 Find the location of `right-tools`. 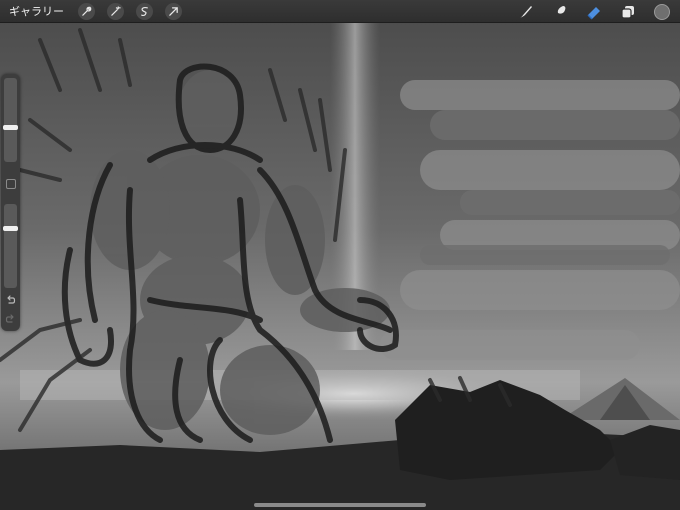

right-tools is located at coordinates (587, 12).